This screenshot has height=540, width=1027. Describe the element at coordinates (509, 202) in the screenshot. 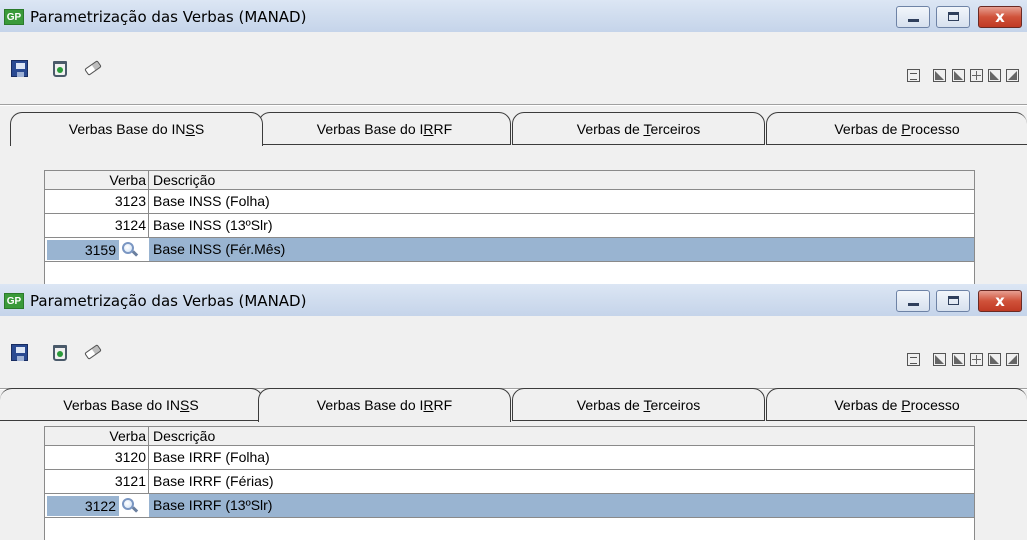

I see `table-row: 3123 Base INSS (Folha)` at that location.